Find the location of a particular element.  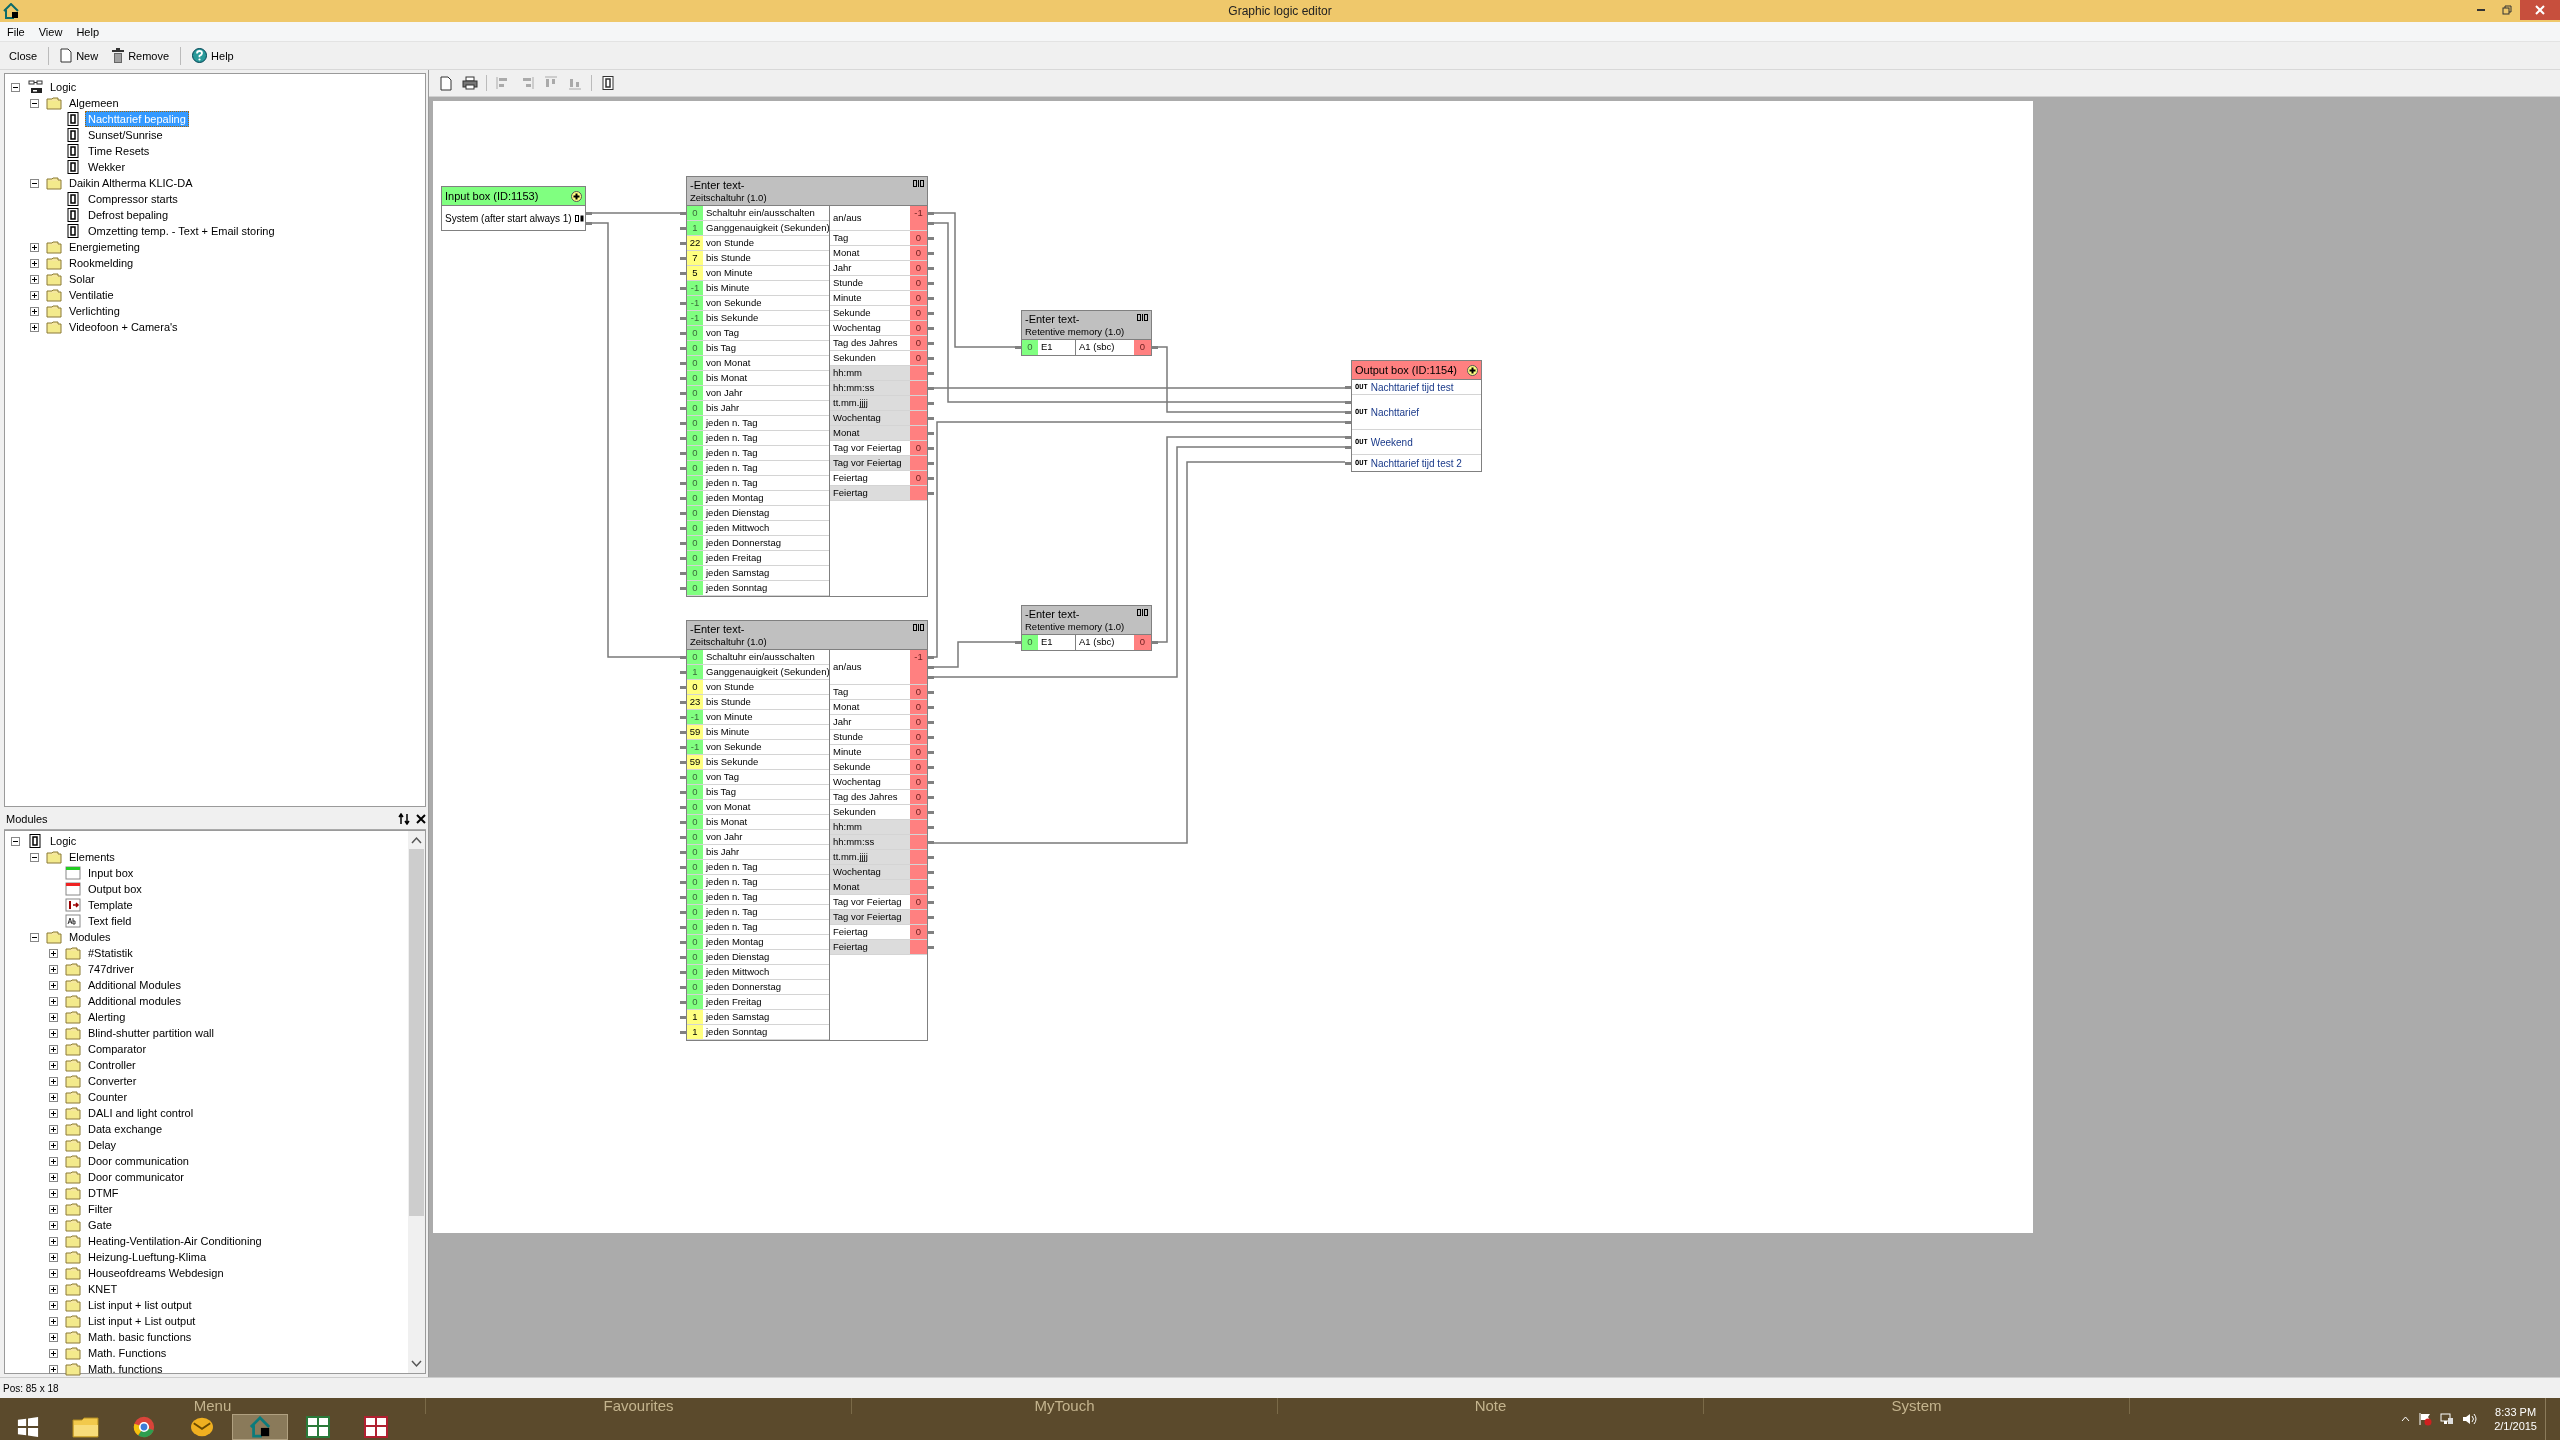

tree-item: Template is located at coordinates (110, 905).